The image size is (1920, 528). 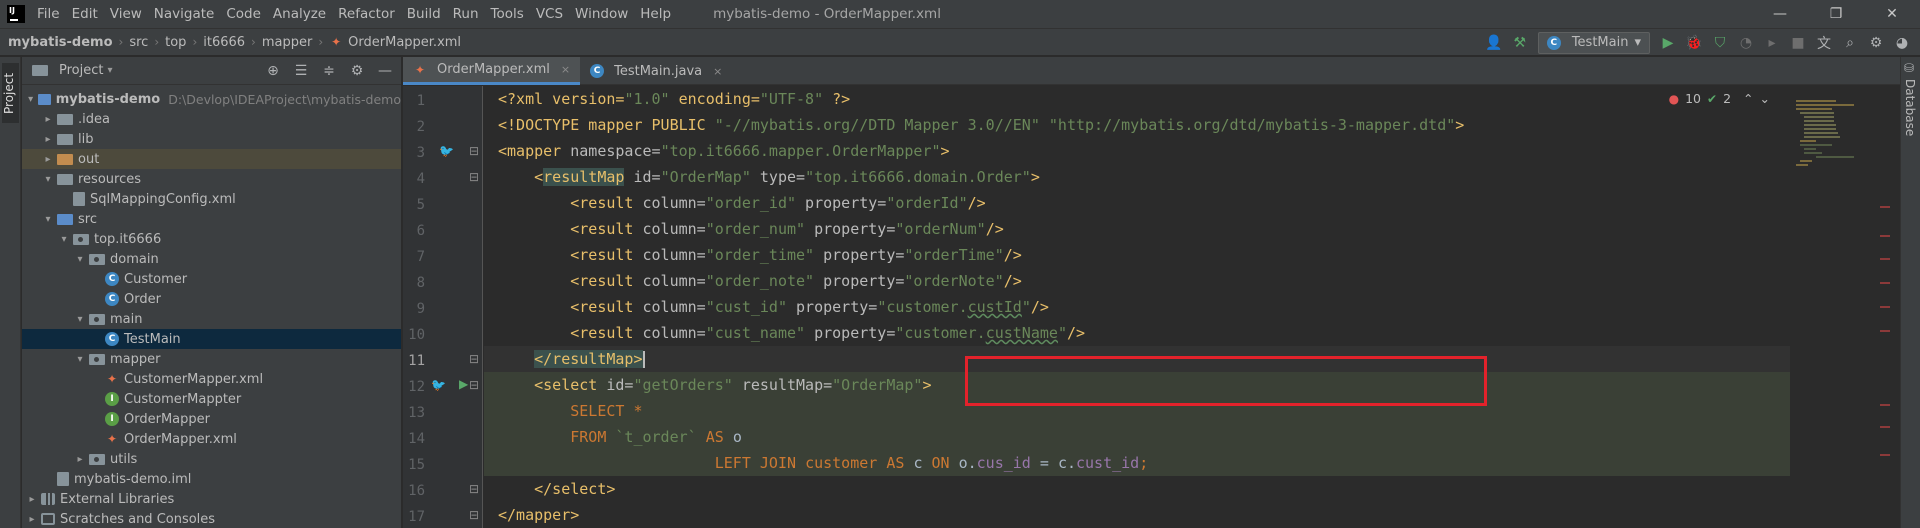 I want to click on menu-code: Code, so click(x=243, y=14).